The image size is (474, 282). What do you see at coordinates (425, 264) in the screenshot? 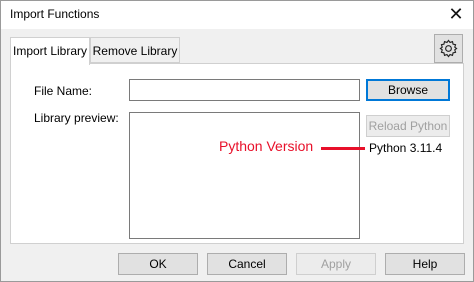
I see `help-button: Help` at bounding box center [425, 264].